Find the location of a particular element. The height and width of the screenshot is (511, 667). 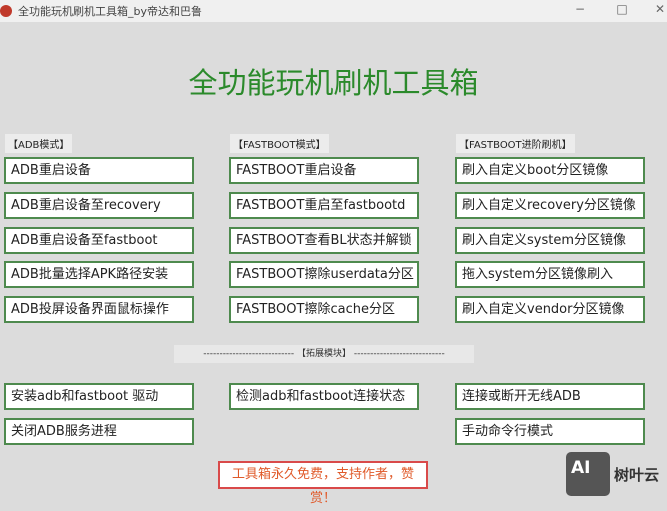

minimize-button: − is located at coordinates (580, 9).